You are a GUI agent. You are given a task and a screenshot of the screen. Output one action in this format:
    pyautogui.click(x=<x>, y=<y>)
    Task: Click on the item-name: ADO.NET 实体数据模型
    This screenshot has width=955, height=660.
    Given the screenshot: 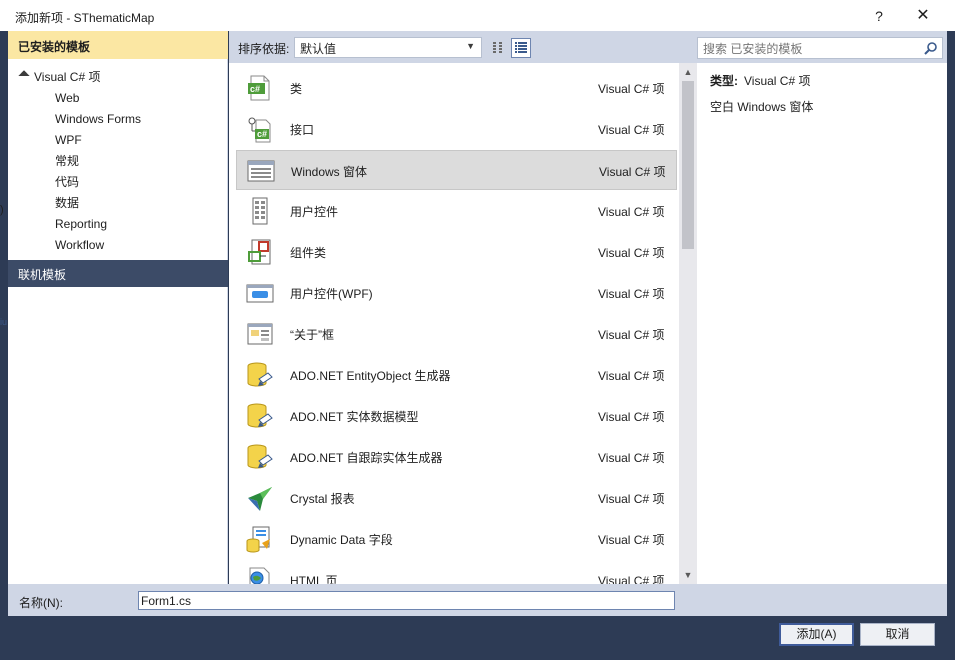 What is the action you would take?
    pyautogui.click(x=354, y=417)
    